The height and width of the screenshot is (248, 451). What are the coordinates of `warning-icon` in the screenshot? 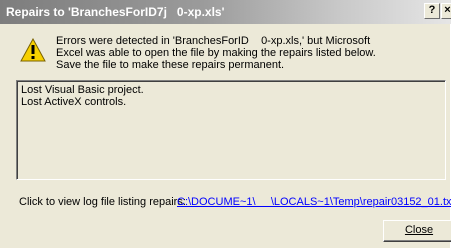 It's located at (33, 50).